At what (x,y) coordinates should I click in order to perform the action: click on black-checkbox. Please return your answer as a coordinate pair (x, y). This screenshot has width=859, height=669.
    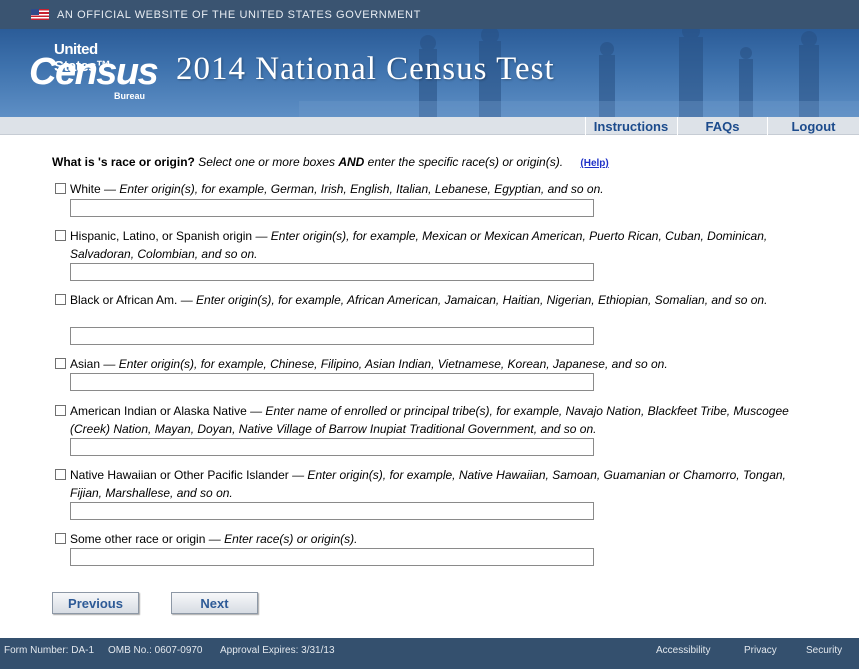
    Looking at the image, I should click on (60, 299).